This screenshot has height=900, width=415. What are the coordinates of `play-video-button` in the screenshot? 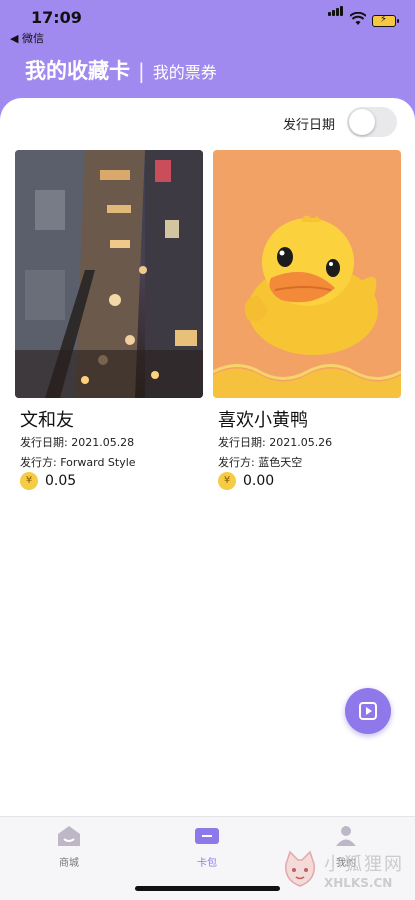 It's located at (368, 711).